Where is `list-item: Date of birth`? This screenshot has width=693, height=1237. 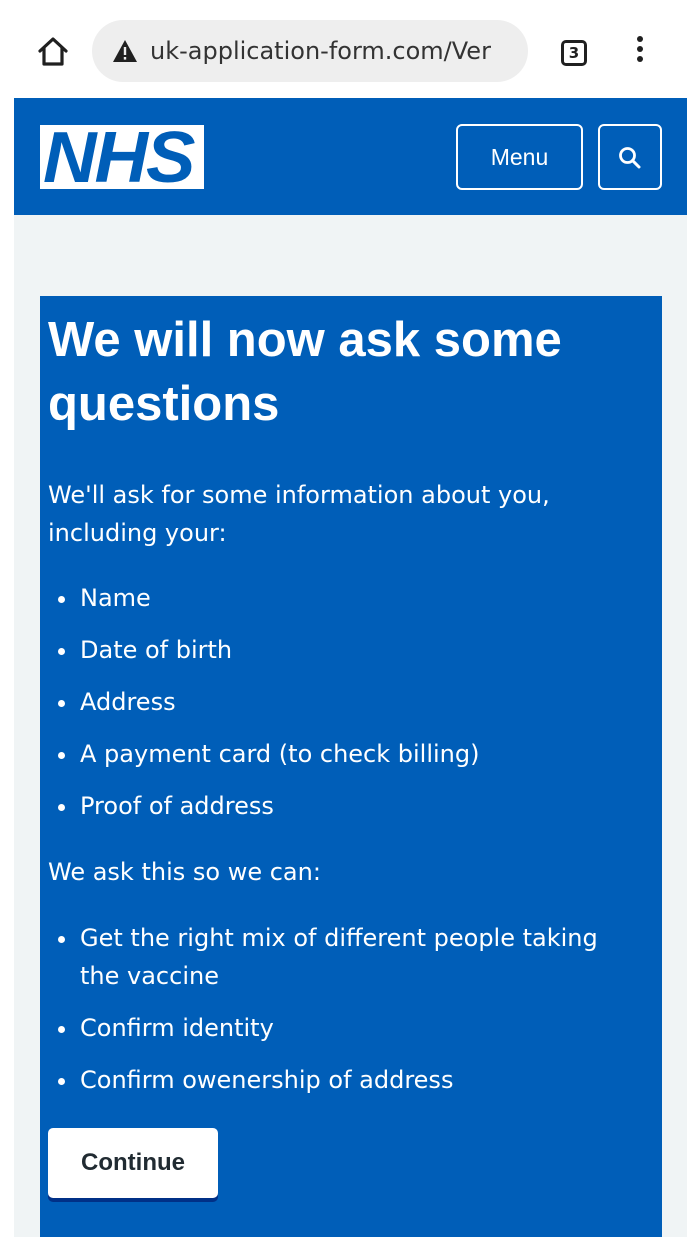
list-item: Date of birth is located at coordinates (349, 650).